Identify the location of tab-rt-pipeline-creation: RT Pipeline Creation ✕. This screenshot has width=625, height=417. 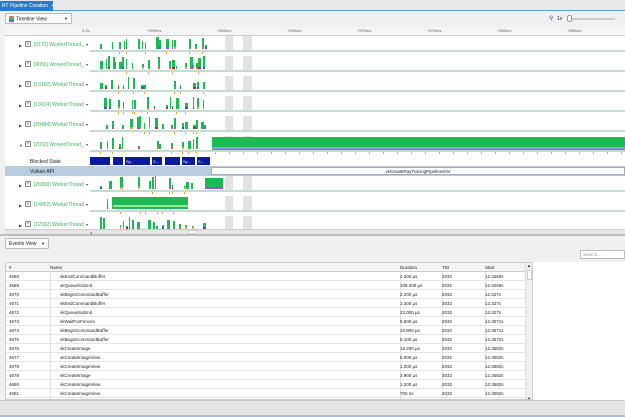
(27, 6).